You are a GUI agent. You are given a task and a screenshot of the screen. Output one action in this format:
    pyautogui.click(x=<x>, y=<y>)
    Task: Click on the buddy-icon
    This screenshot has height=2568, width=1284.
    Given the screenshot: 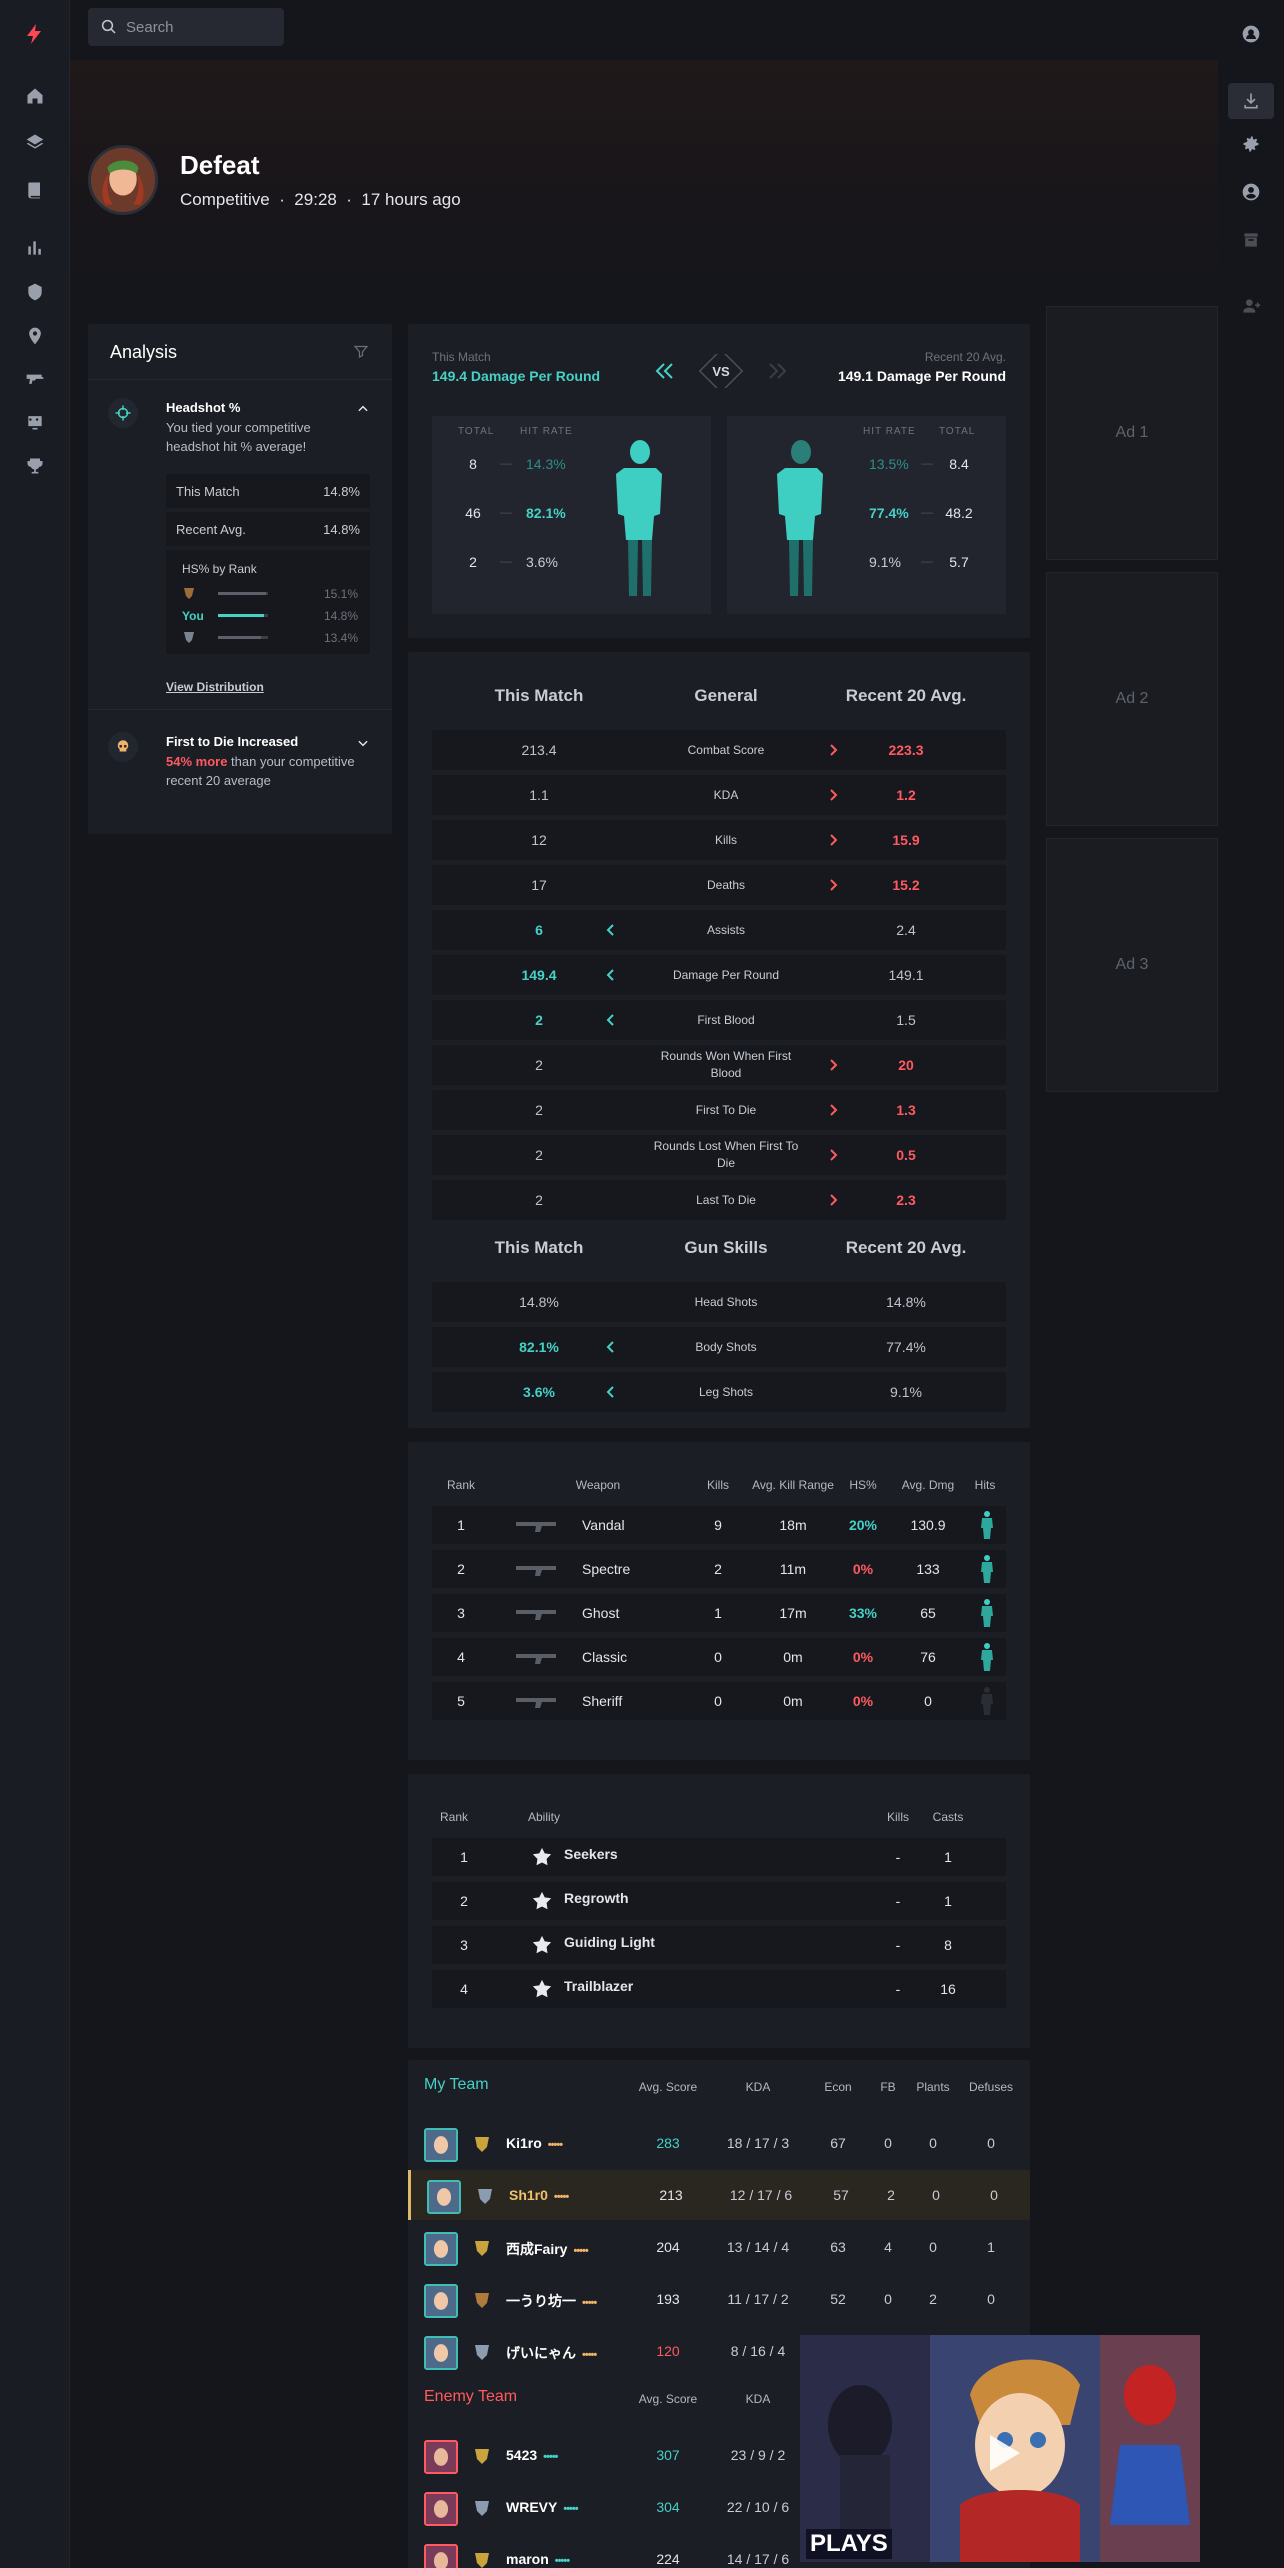 What is the action you would take?
    pyautogui.click(x=35, y=422)
    